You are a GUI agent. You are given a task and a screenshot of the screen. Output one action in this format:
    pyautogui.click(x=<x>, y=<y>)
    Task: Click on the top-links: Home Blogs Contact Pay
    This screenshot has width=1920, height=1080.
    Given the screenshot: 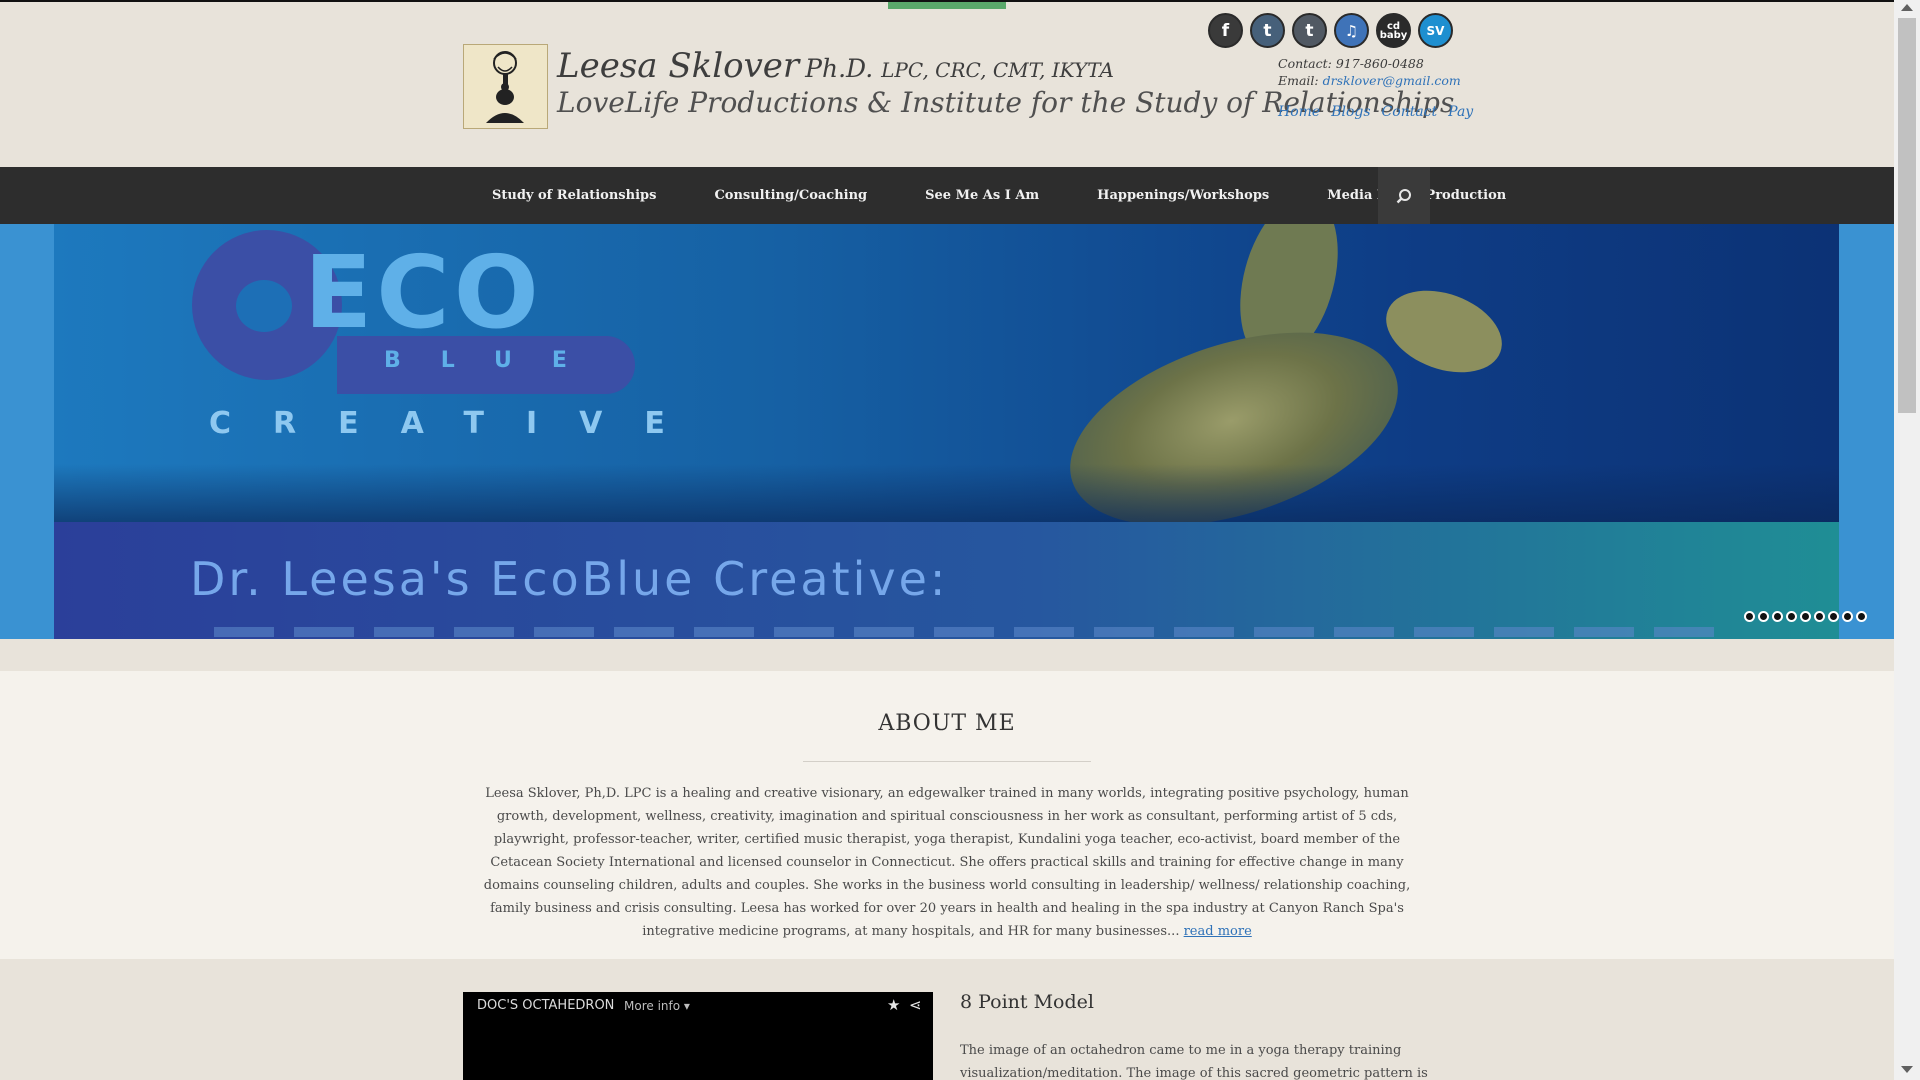 What is the action you would take?
    pyautogui.click(x=1375, y=112)
    